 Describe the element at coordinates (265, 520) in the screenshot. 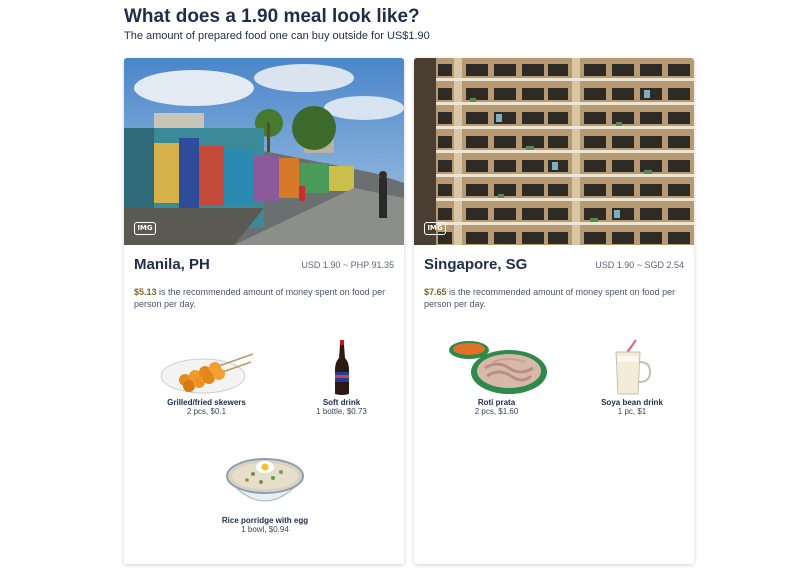

I see `food-name: Rice porridge with egg` at that location.